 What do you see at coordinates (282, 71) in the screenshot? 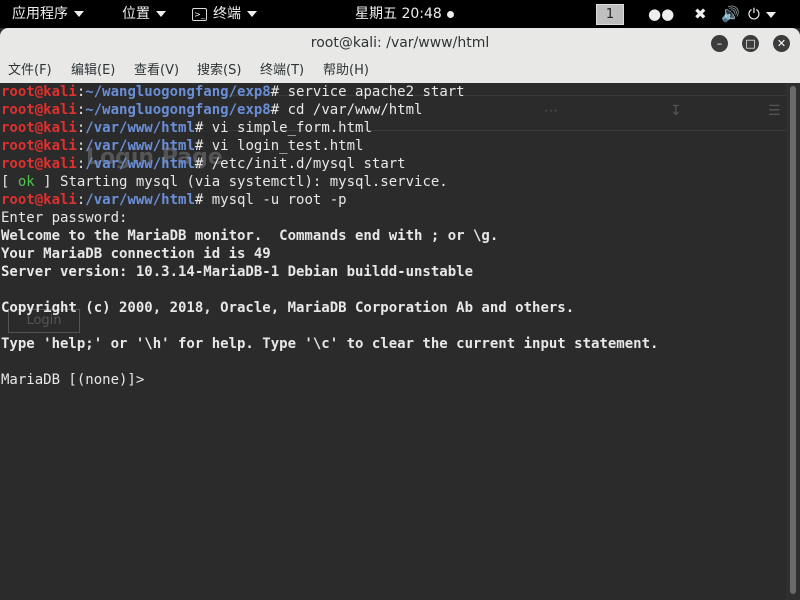
I see `menu-terminal: 终端(T)` at bounding box center [282, 71].